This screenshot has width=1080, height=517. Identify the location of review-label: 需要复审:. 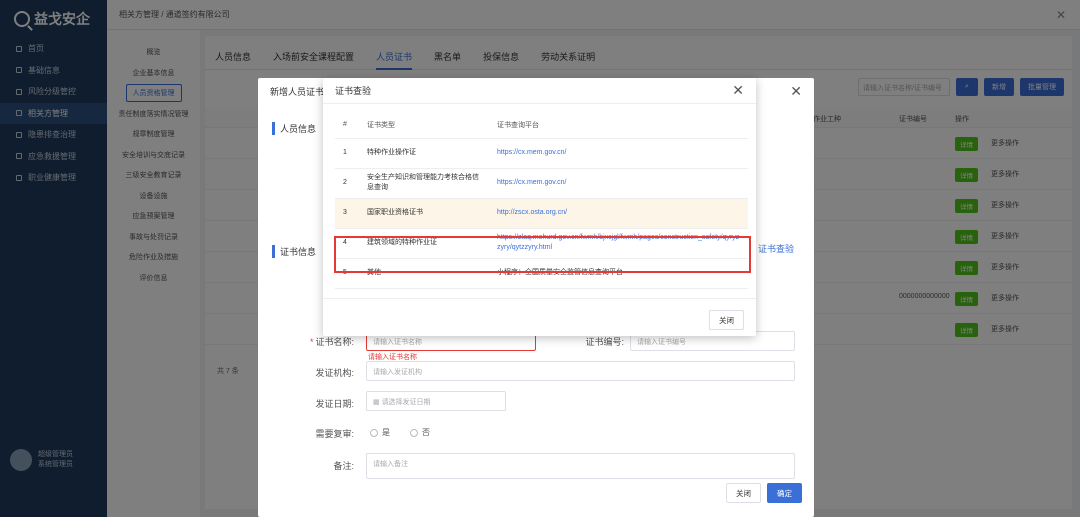
(334, 434).